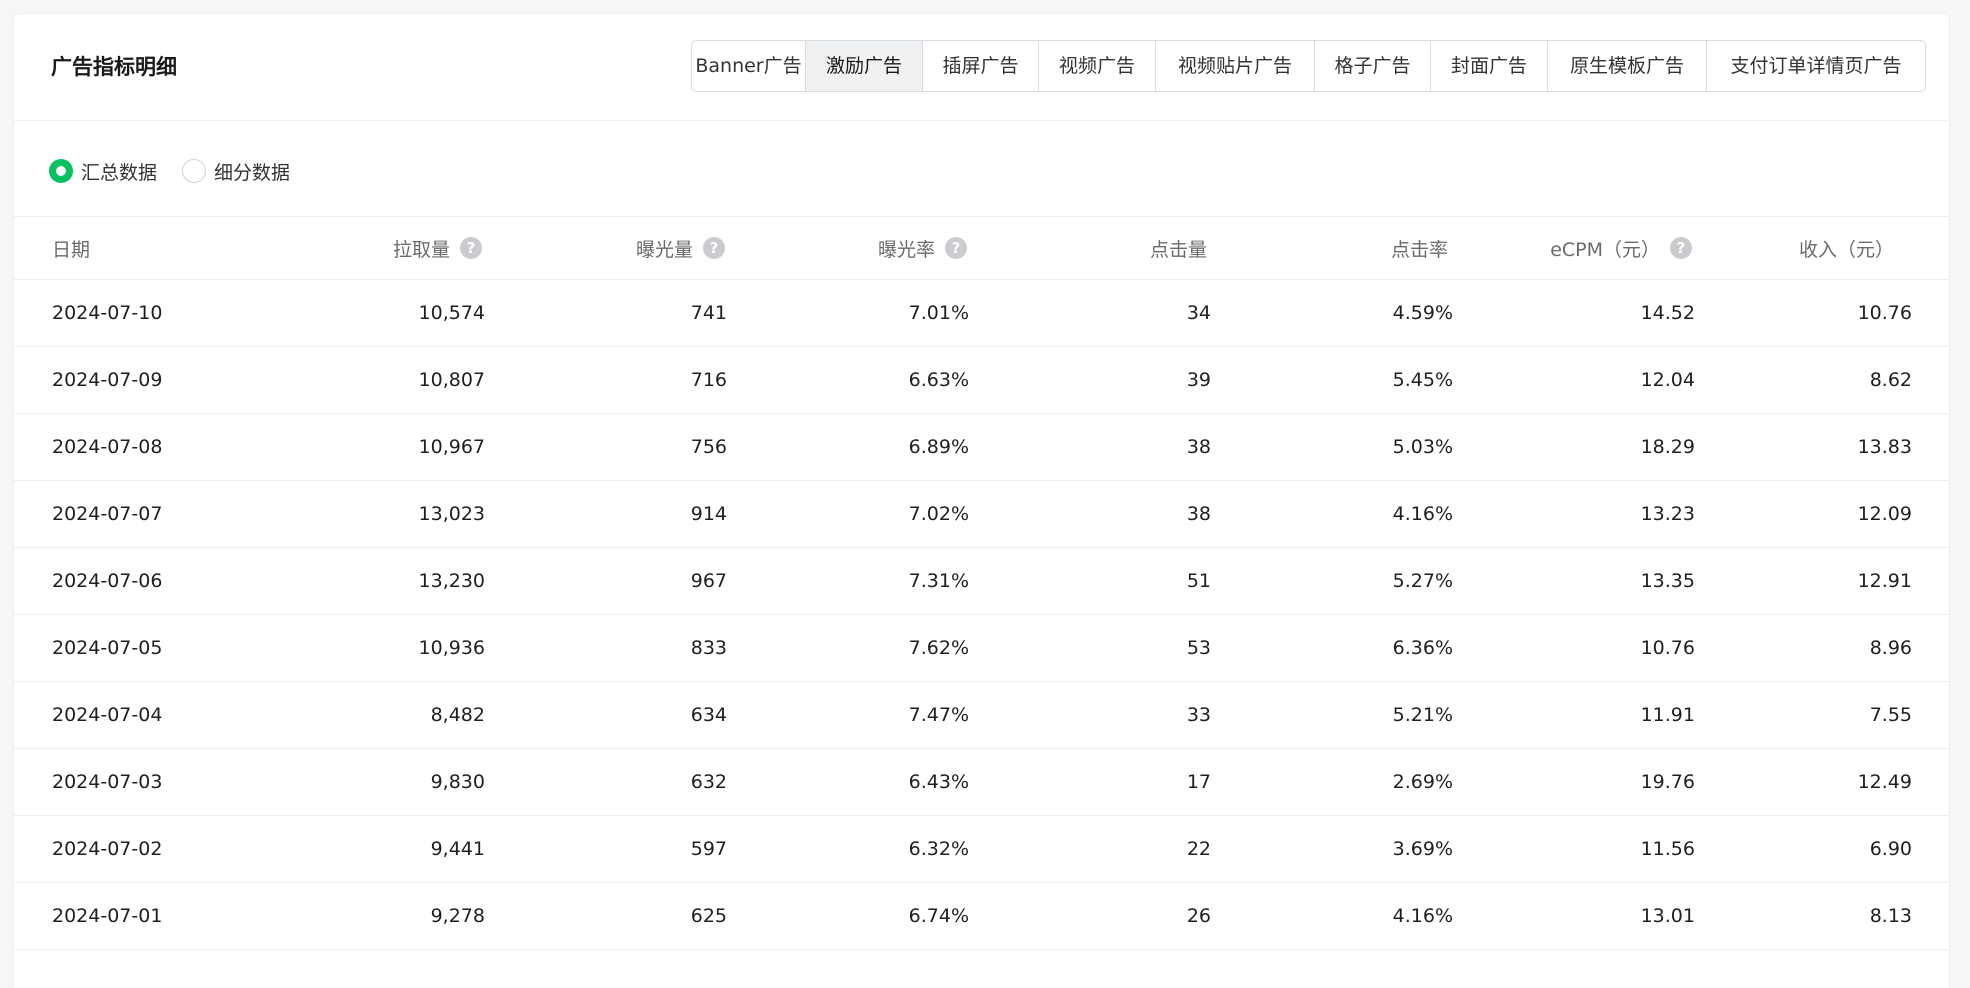  What do you see at coordinates (107, 313) in the screenshot?
I see `cell-date: 2024-07-10` at bounding box center [107, 313].